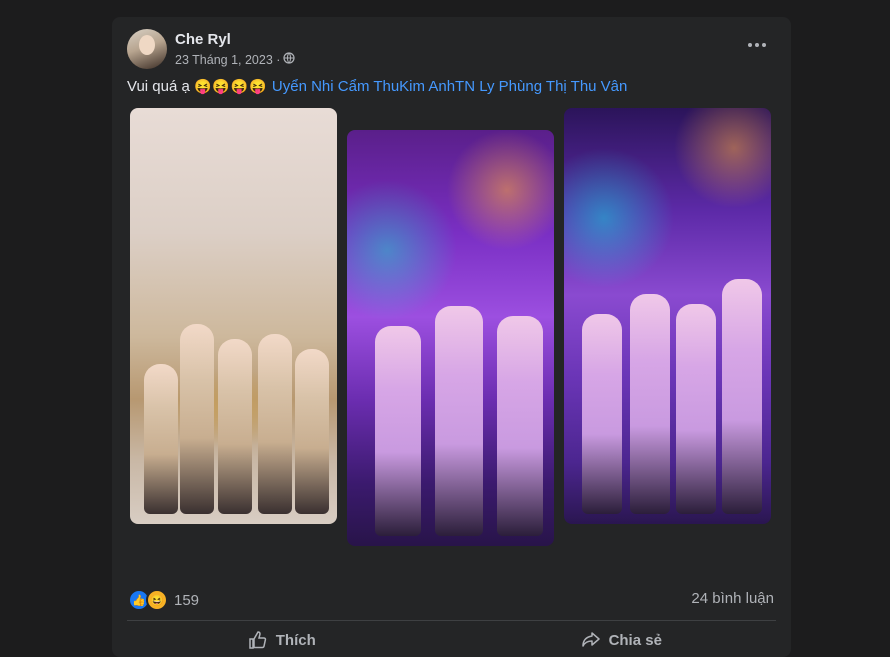 This screenshot has height=657, width=890. What do you see at coordinates (157, 600) in the screenshot?
I see `haha-reaction-icon: 😆` at bounding box center [157, 600].